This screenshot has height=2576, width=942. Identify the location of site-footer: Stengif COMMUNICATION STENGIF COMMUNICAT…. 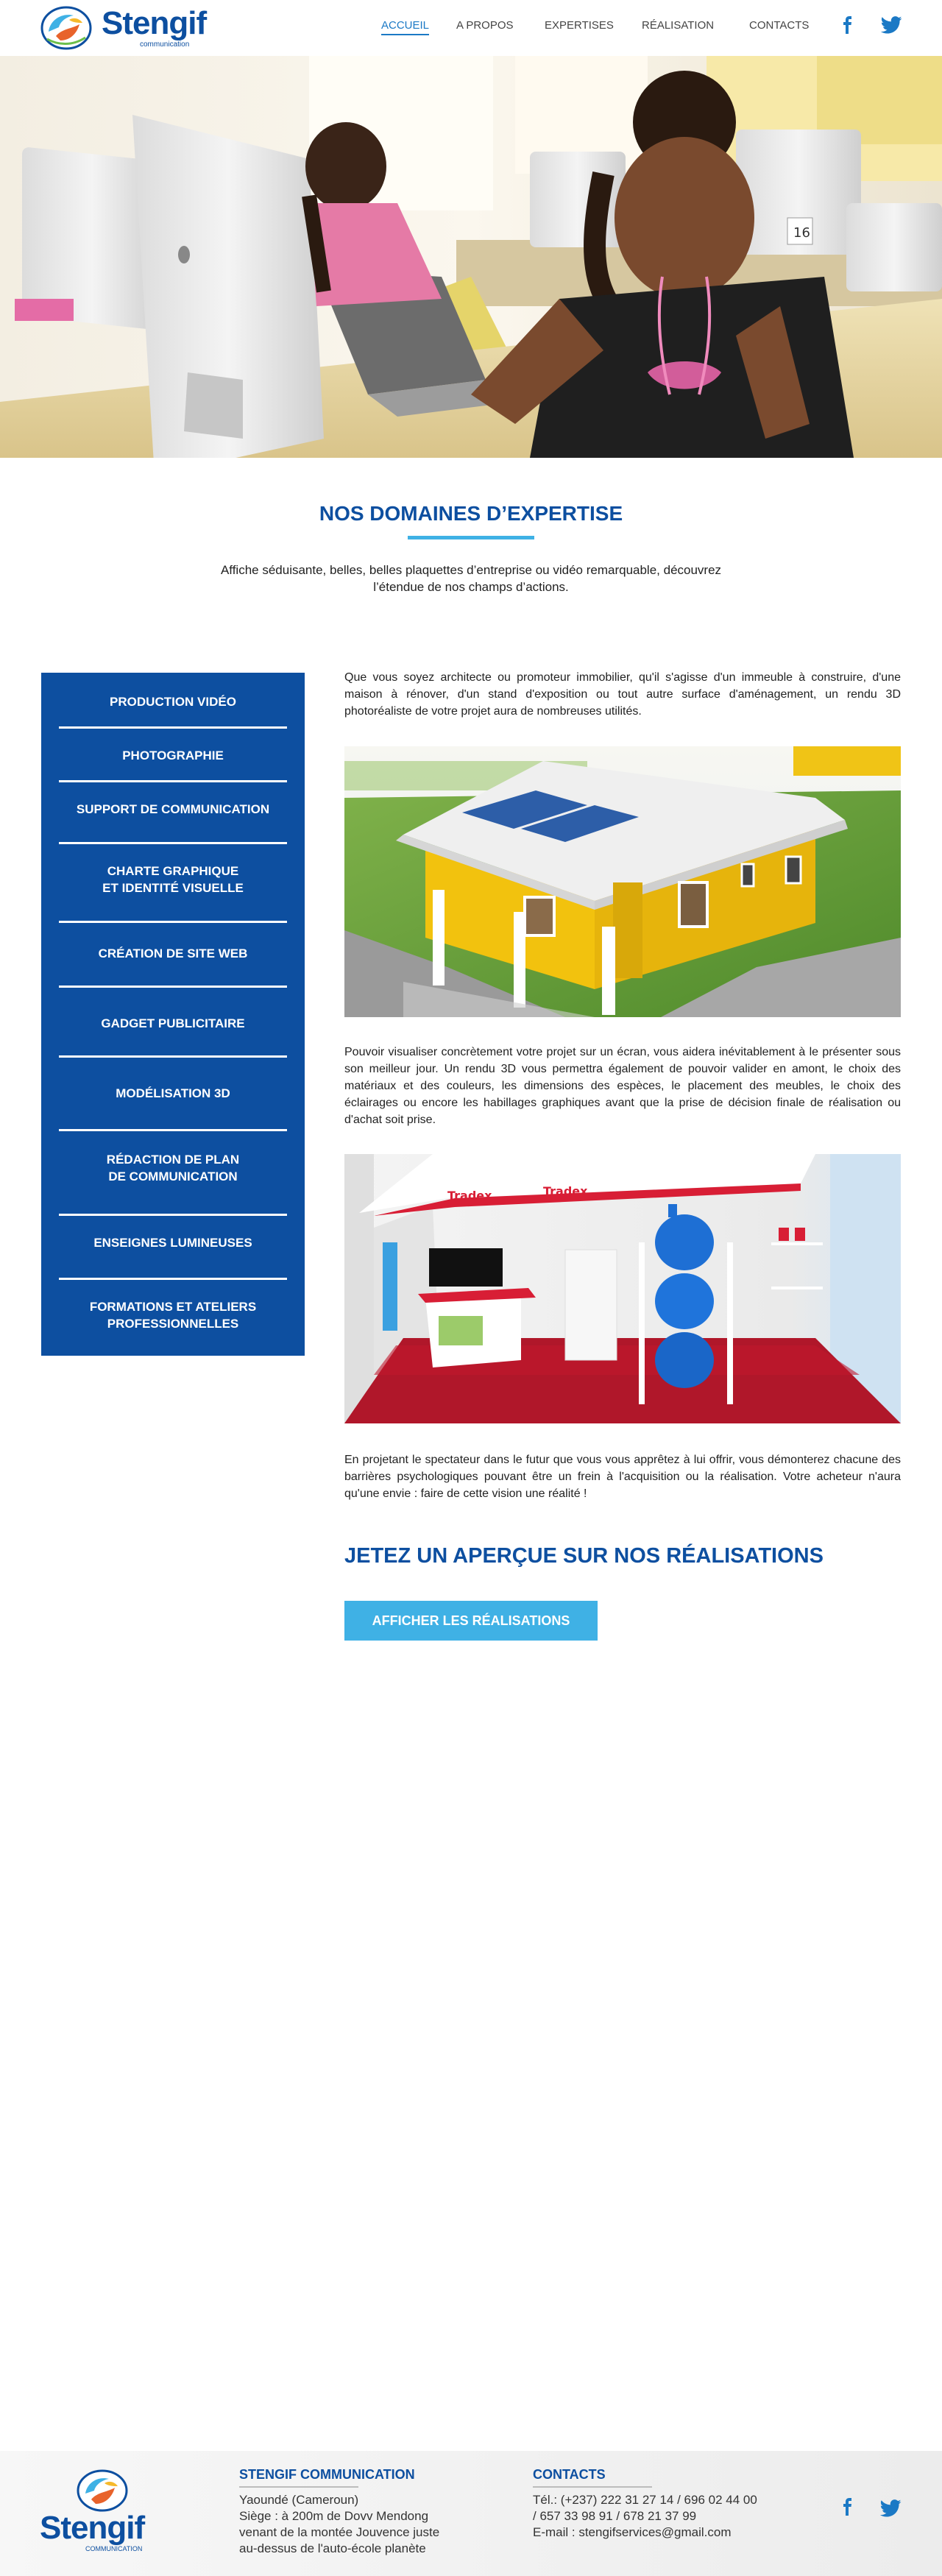
(471, 2513).